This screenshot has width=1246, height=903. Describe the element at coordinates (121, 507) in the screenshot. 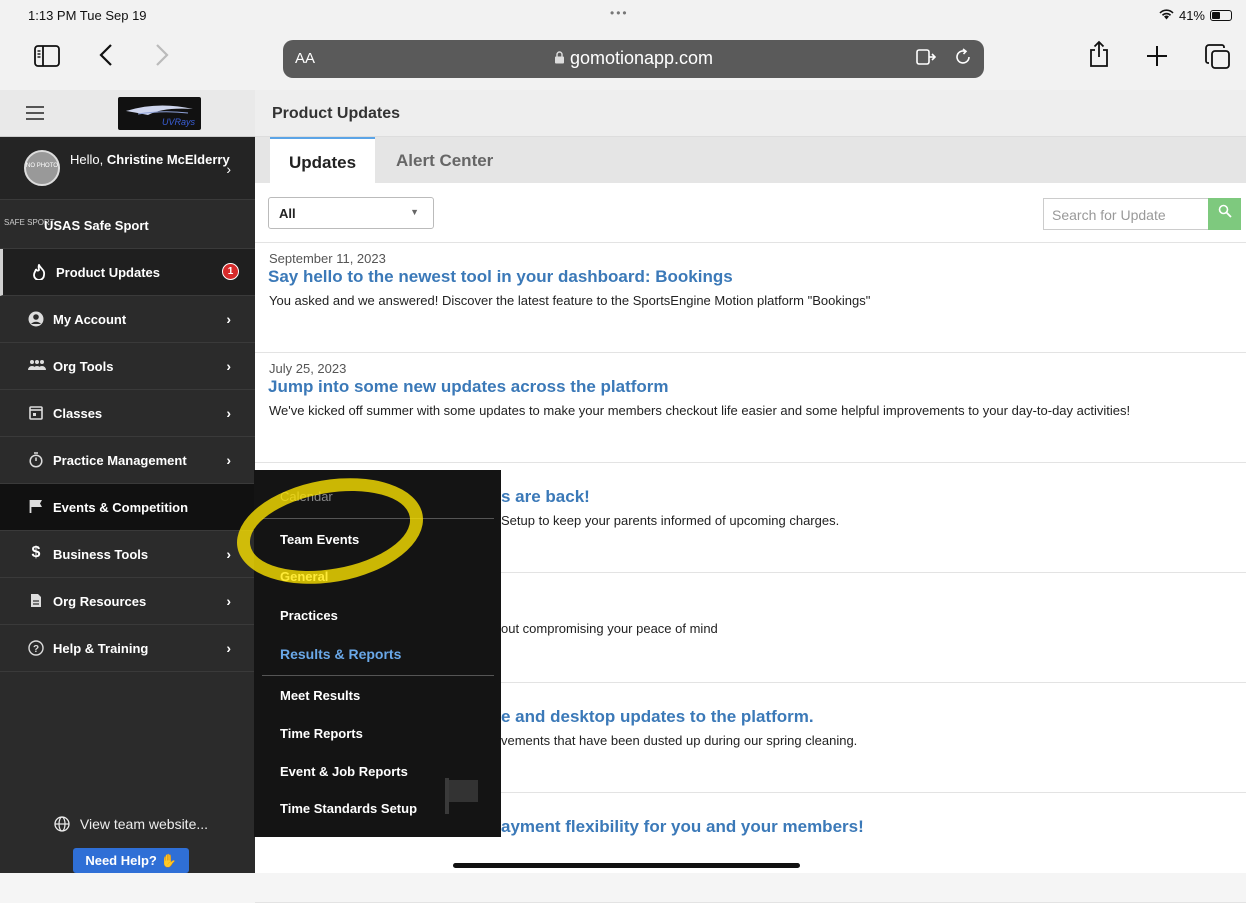

I see `sidebar-item-label: Events & Competition` at that location.